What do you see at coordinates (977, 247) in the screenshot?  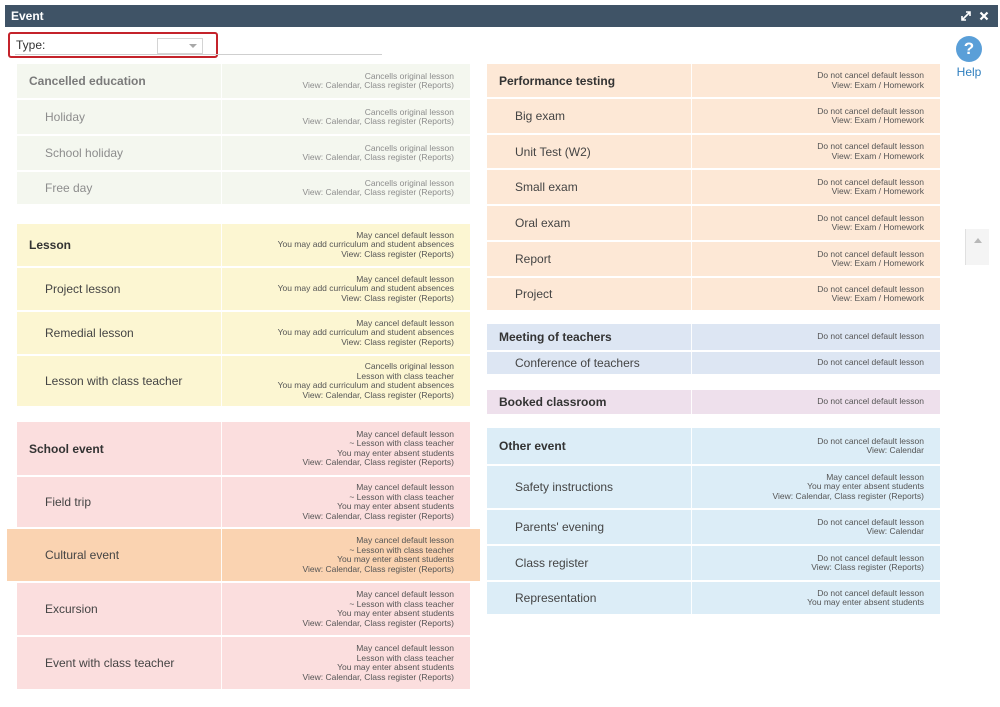 I see `scrollbar` at bounding box center [977, 247].